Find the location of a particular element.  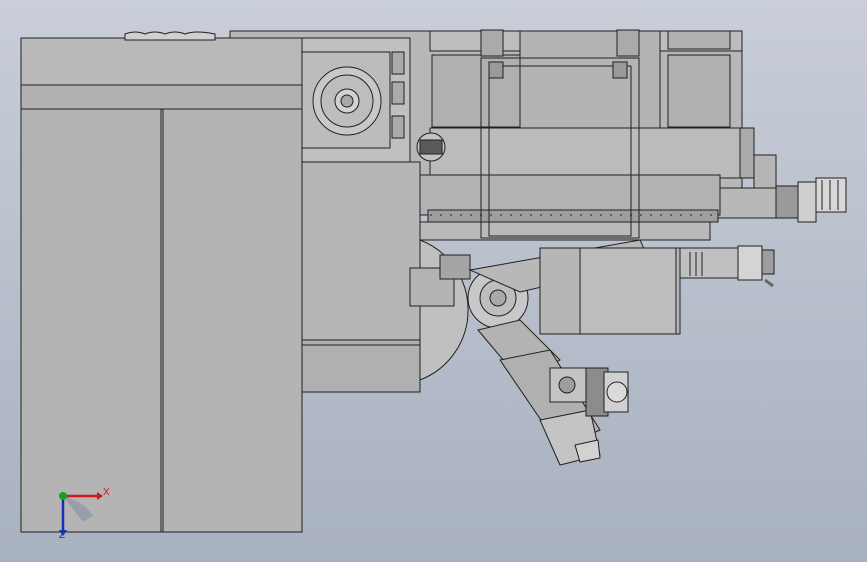

y-axis-marker is located at coordinates (63, 496).